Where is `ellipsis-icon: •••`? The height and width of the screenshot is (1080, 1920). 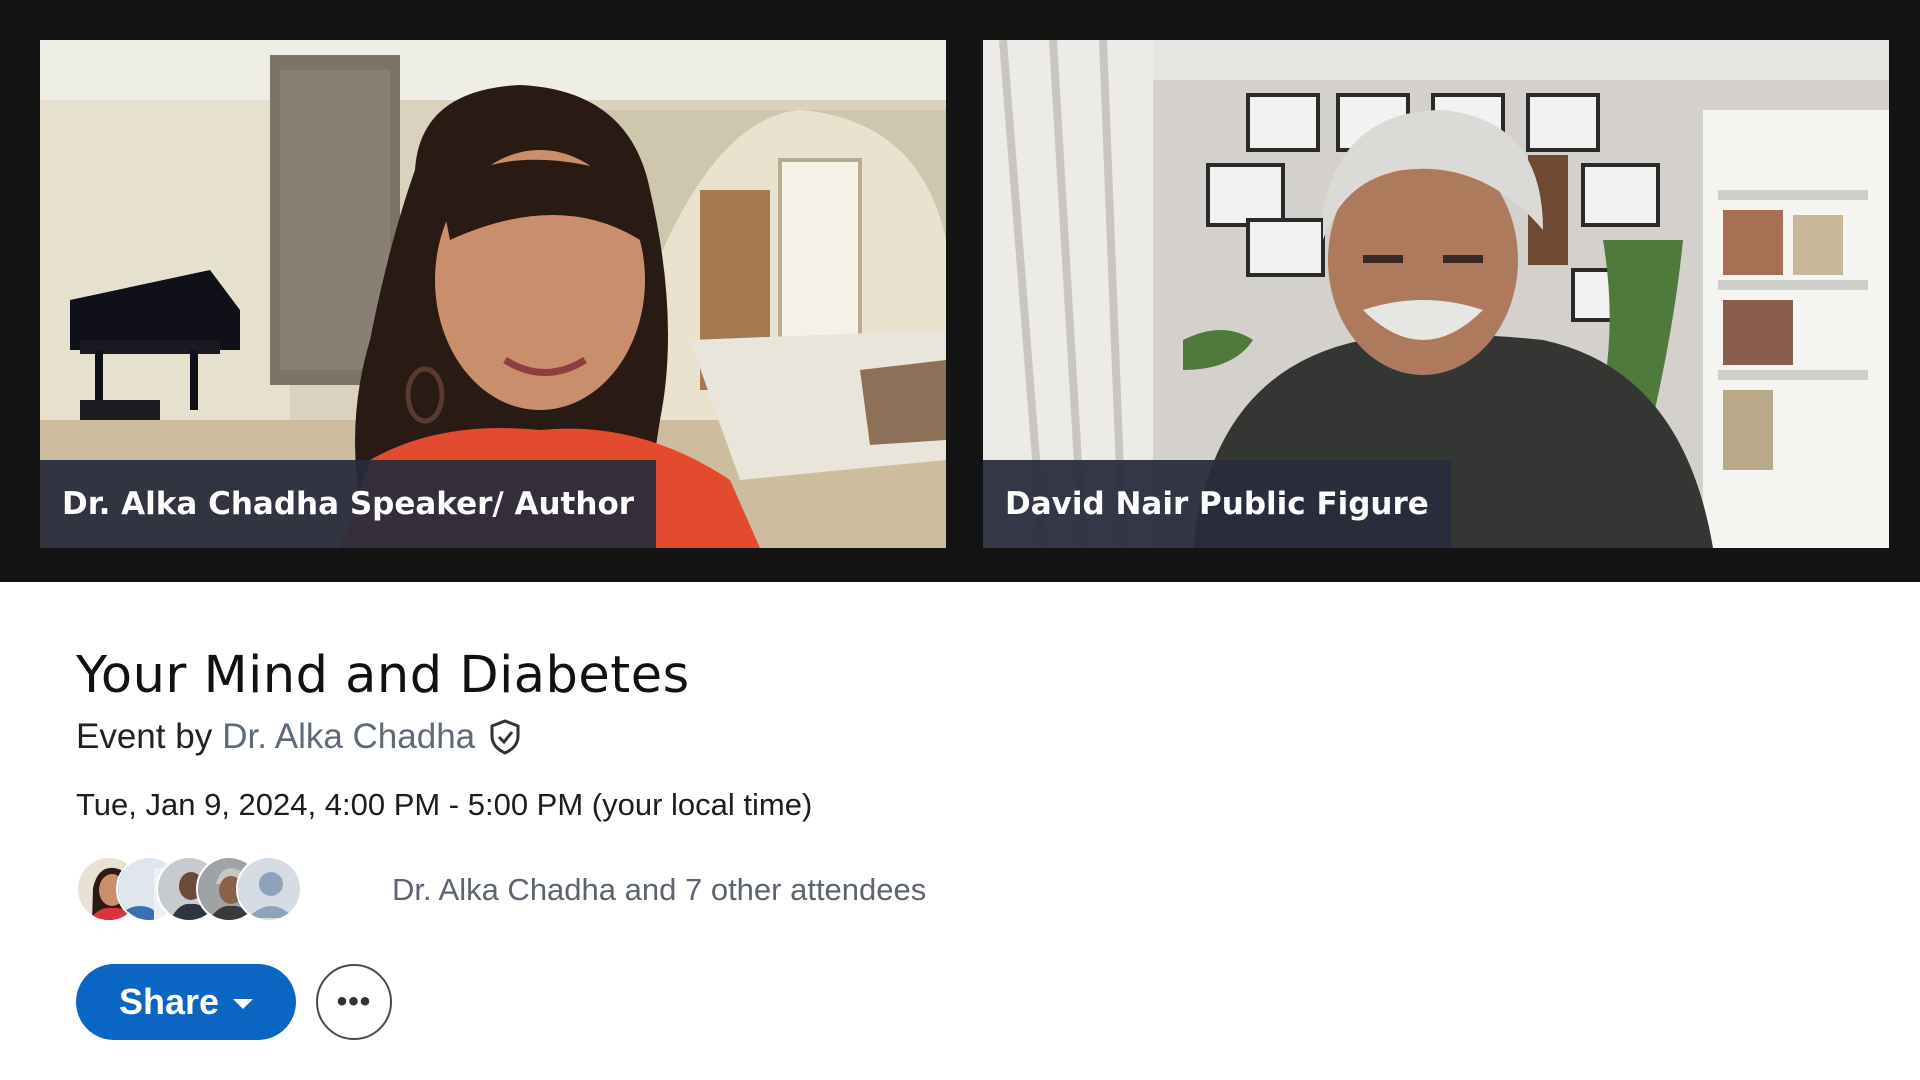
ellipsis-icon: ••• is located at coordinates (354, 1001).